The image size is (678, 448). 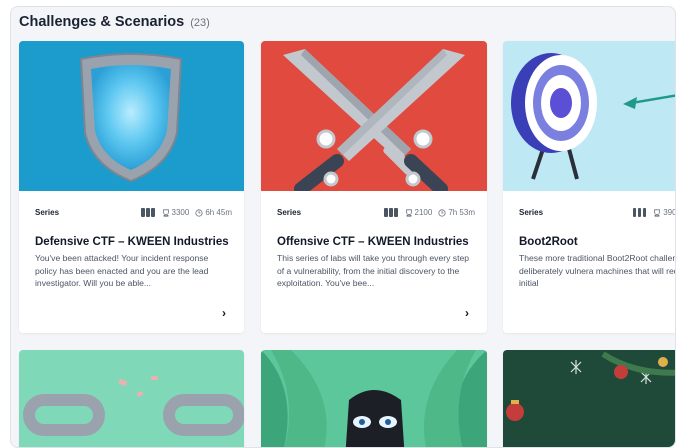 I want to click on shield-icon, so click(x=131, y=118).